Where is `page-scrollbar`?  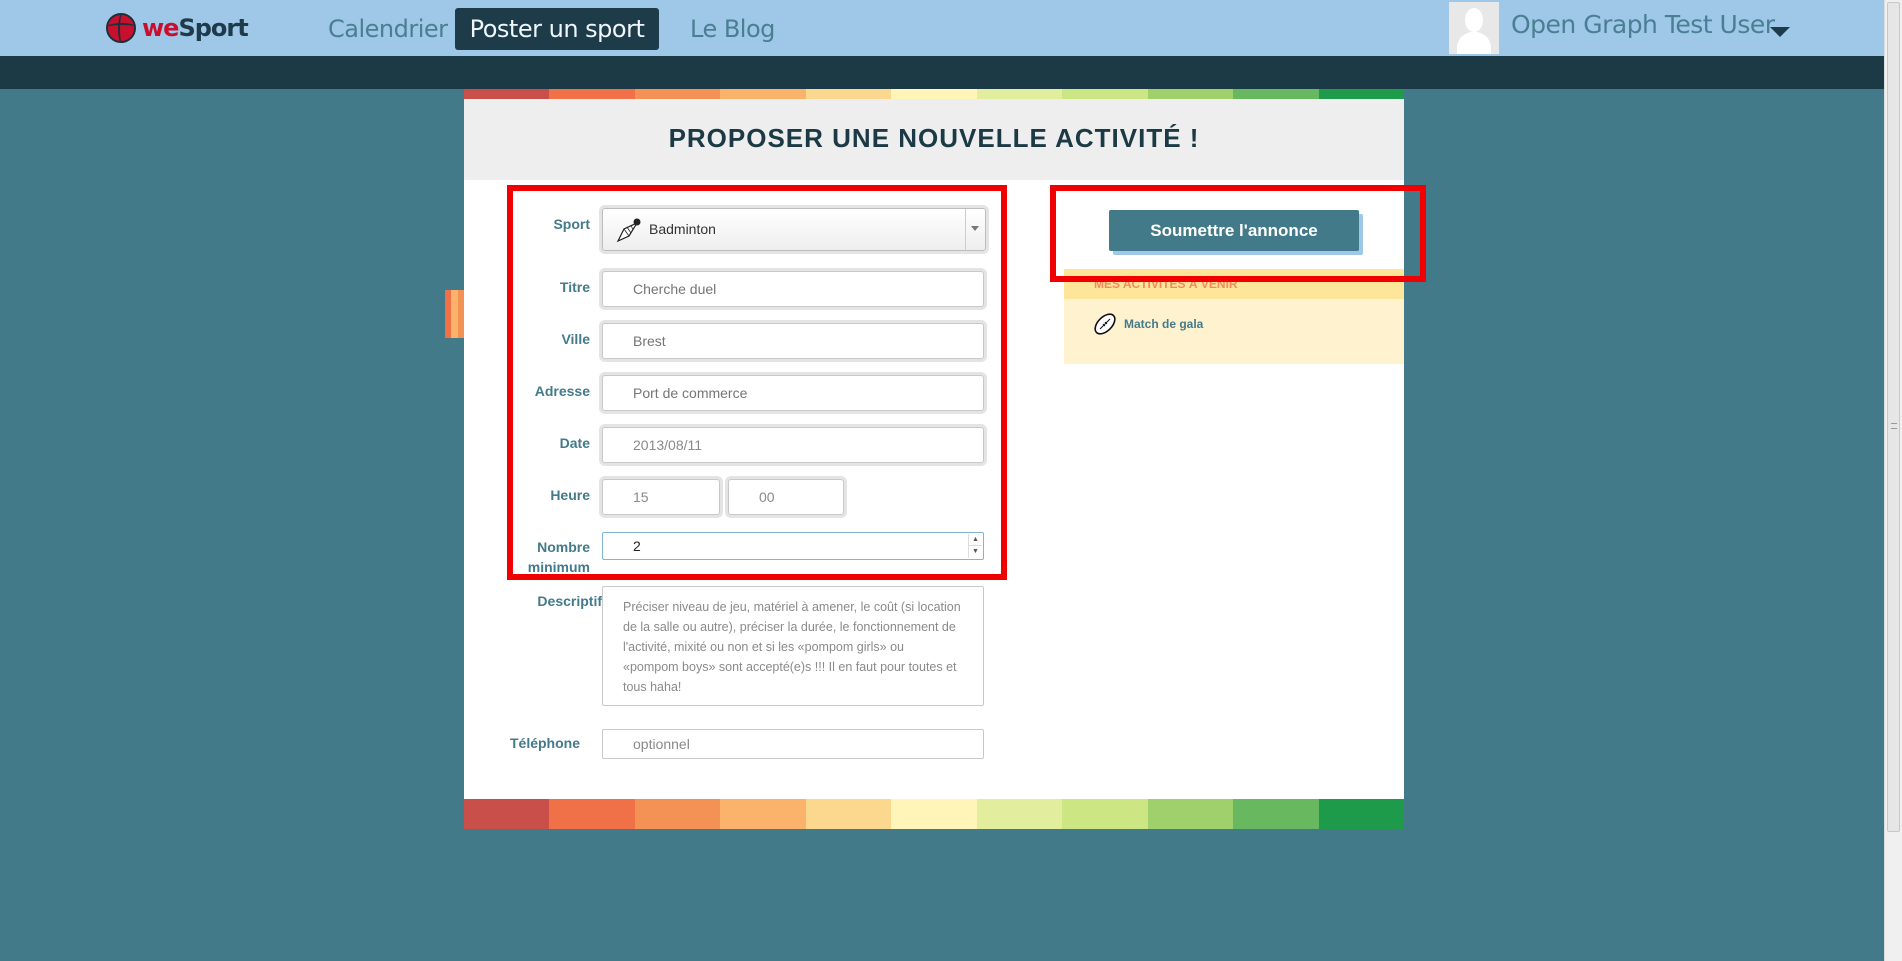 page-scrollbar is located at coordinates (1893, 480).